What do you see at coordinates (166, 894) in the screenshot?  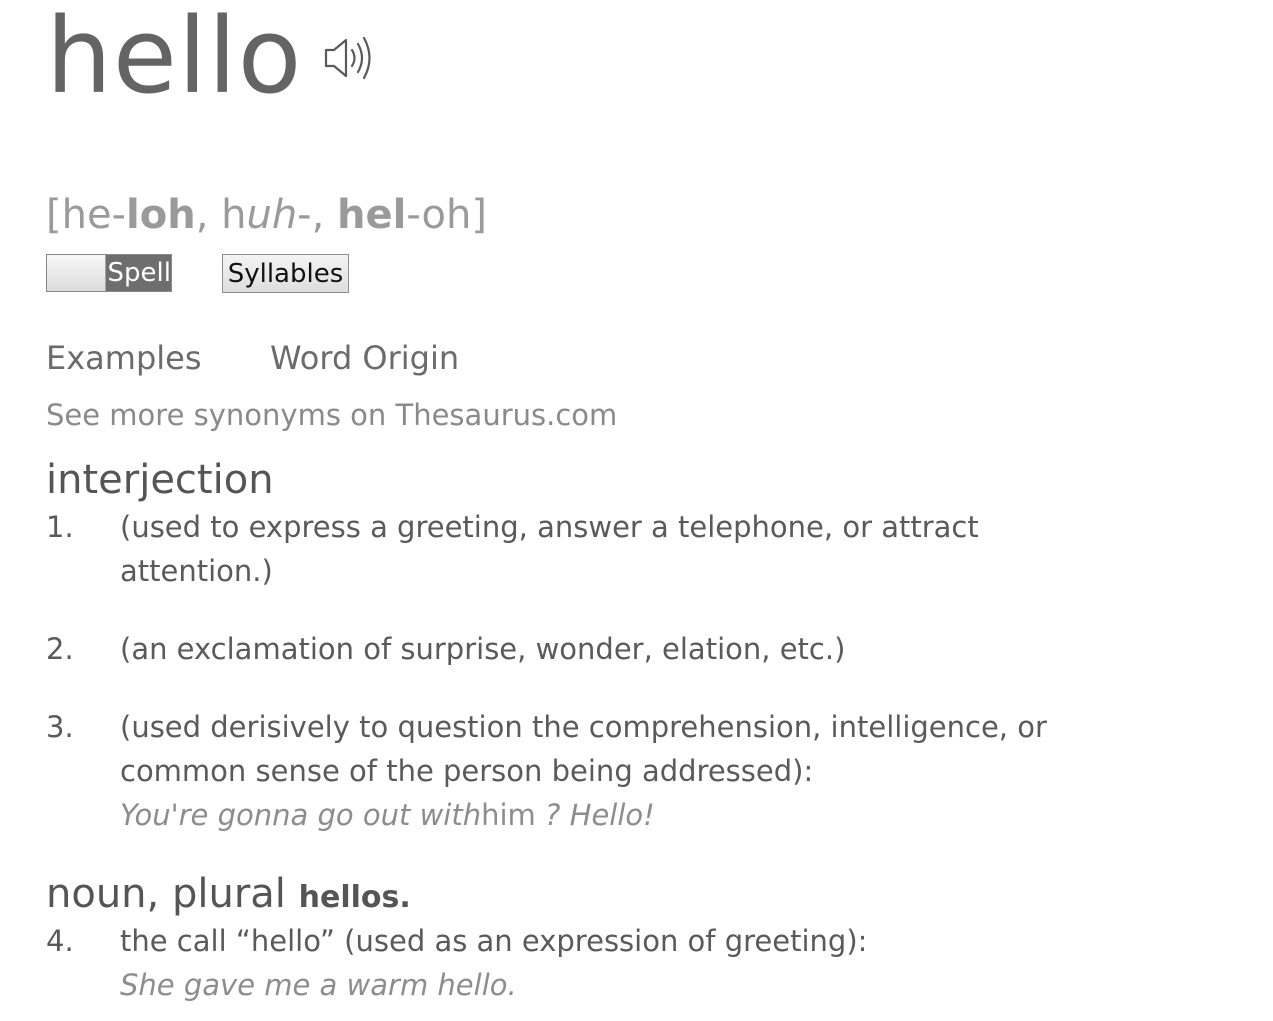 I see `pos-label: noun, plural` at bounding box center [166, 894].